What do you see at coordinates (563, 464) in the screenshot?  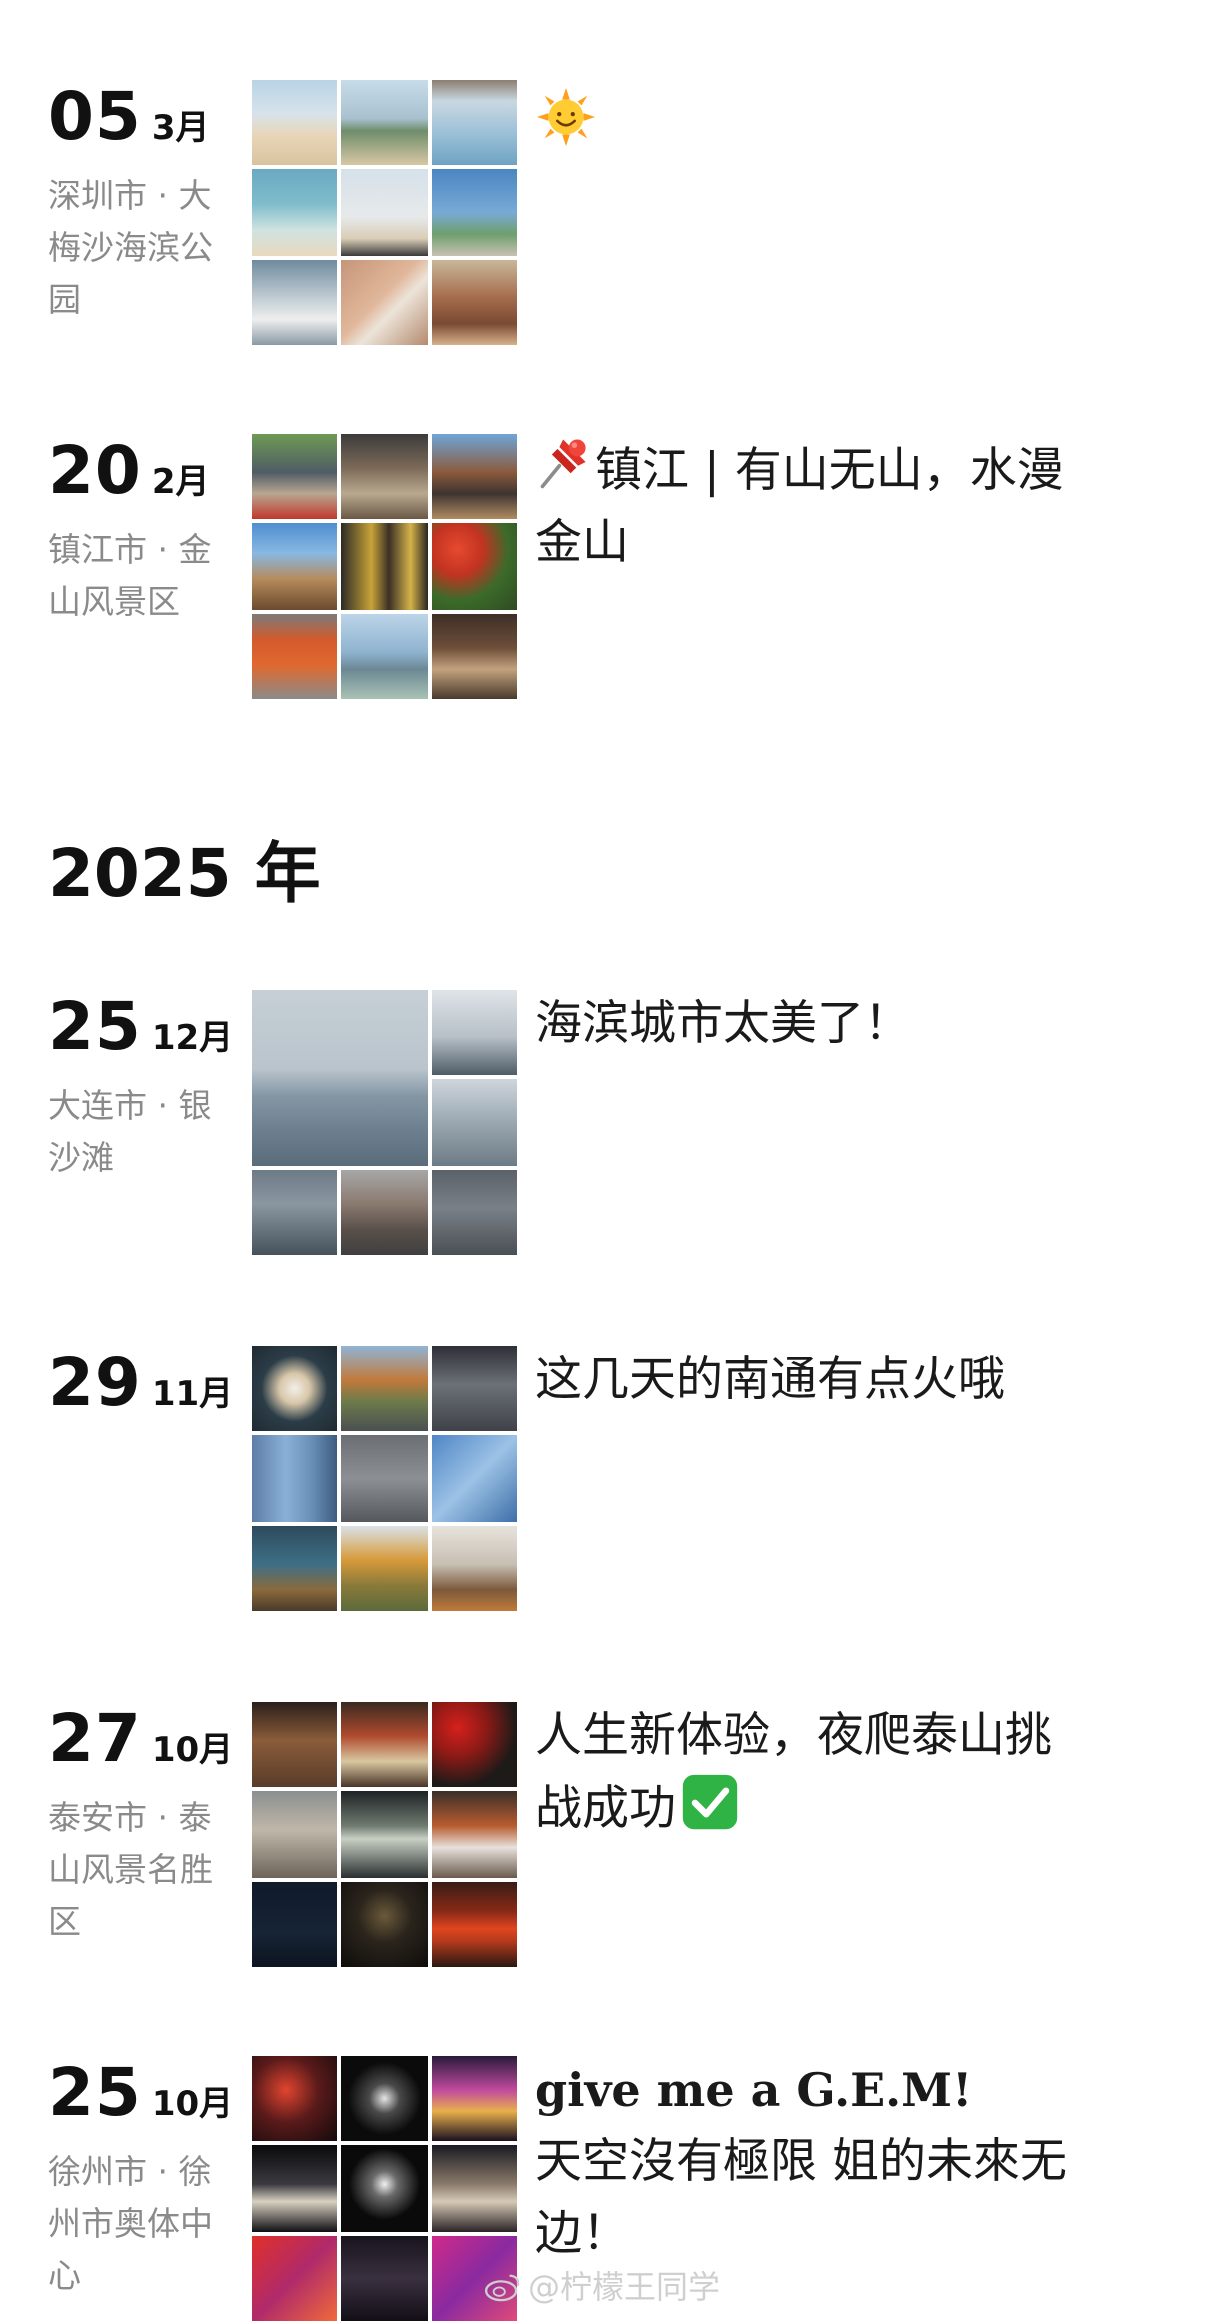 I see `pushpin-emoji-icon` at bounding box center [563, 464].